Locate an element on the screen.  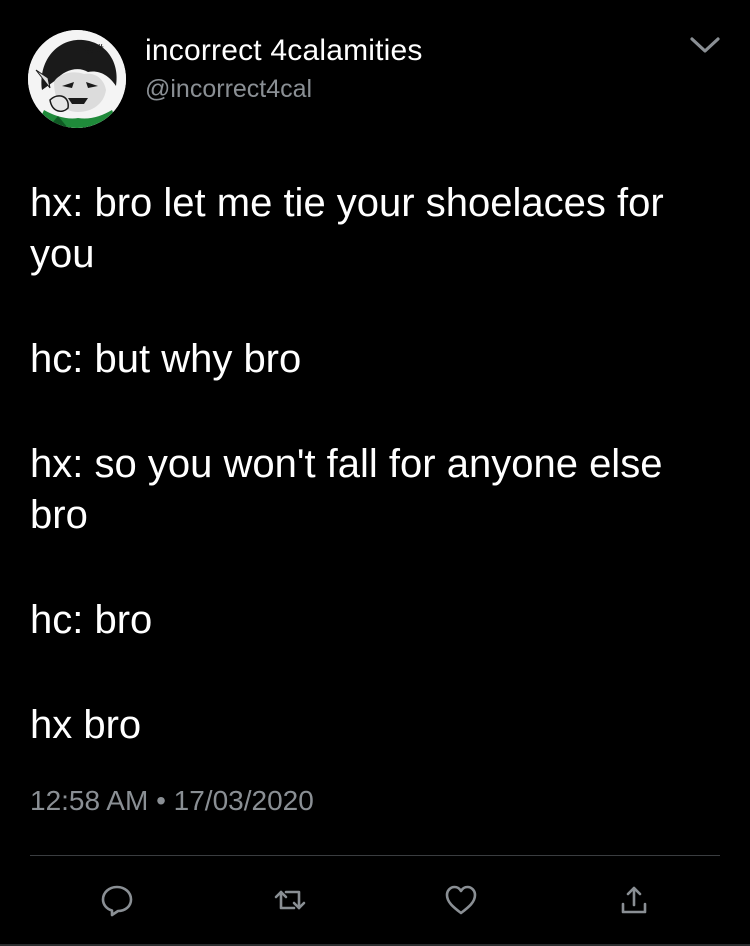
retweet-icon is located at coordinates (290, 900).